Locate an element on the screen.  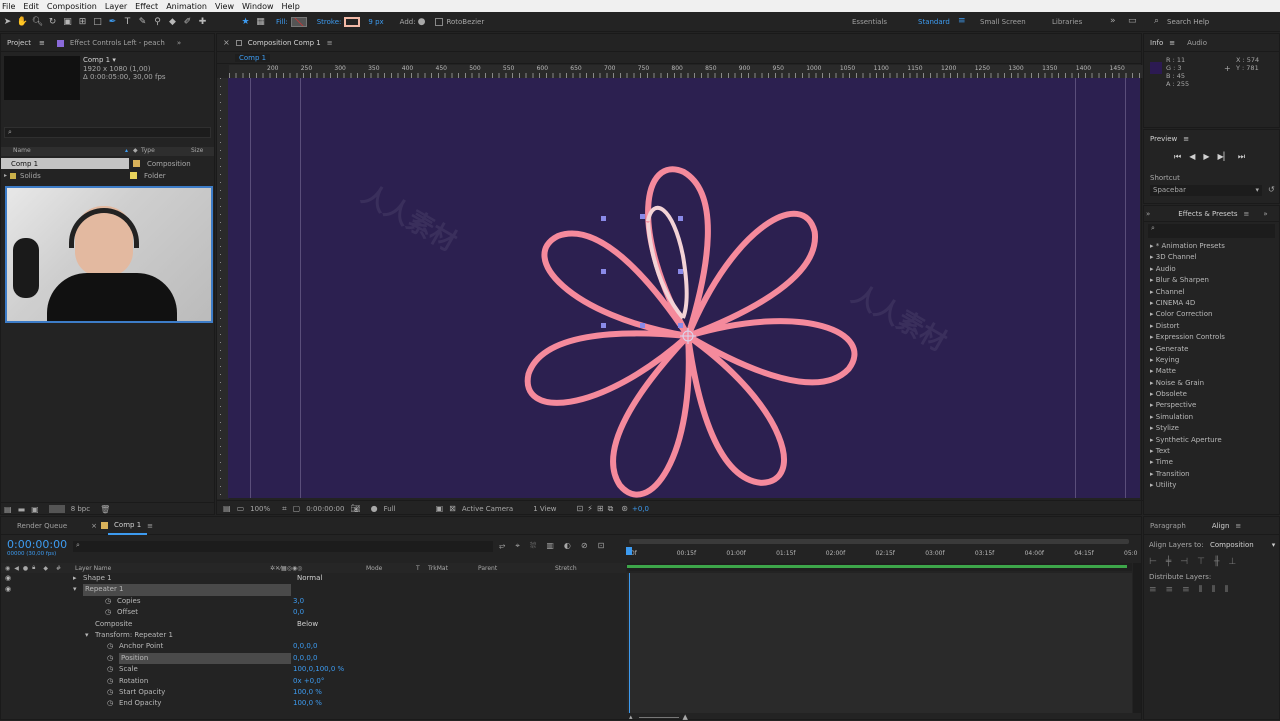
timeline-property-row: ◷ Position 0,0,0,0 is located at coordinates (311, 658).